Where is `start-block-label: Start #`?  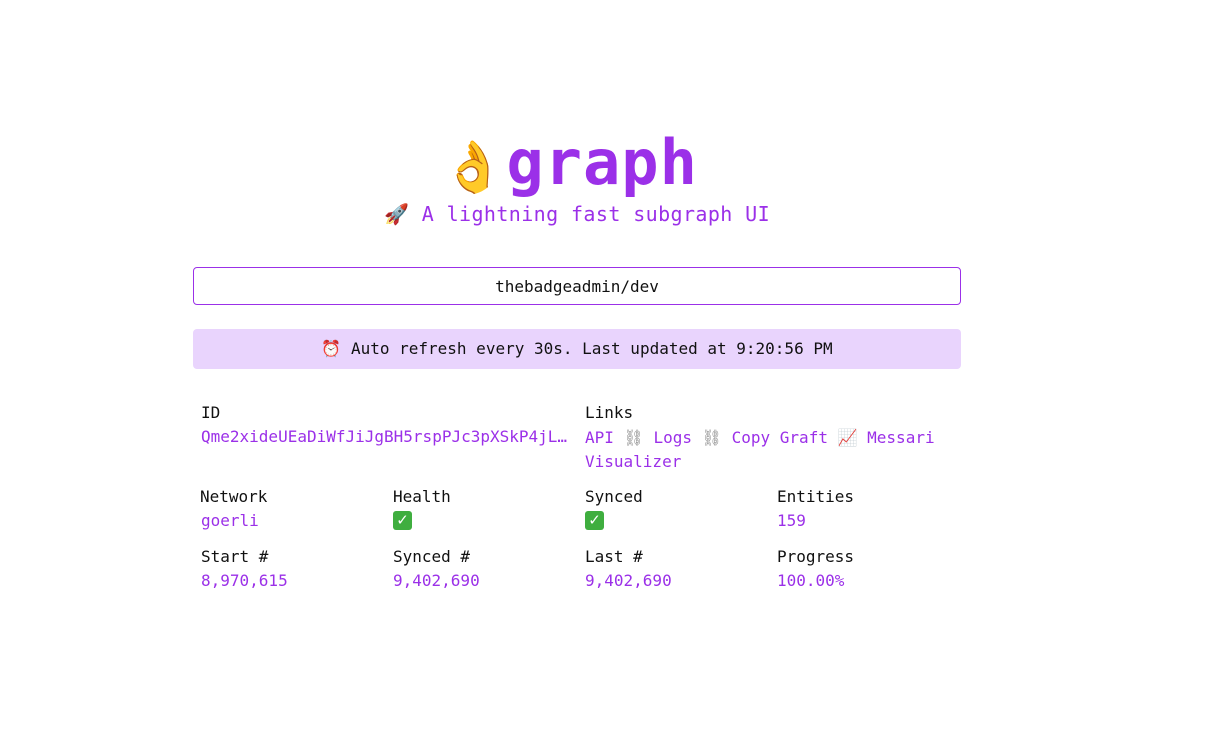
start-block-label: Start # is located at coordinates (235, 556).